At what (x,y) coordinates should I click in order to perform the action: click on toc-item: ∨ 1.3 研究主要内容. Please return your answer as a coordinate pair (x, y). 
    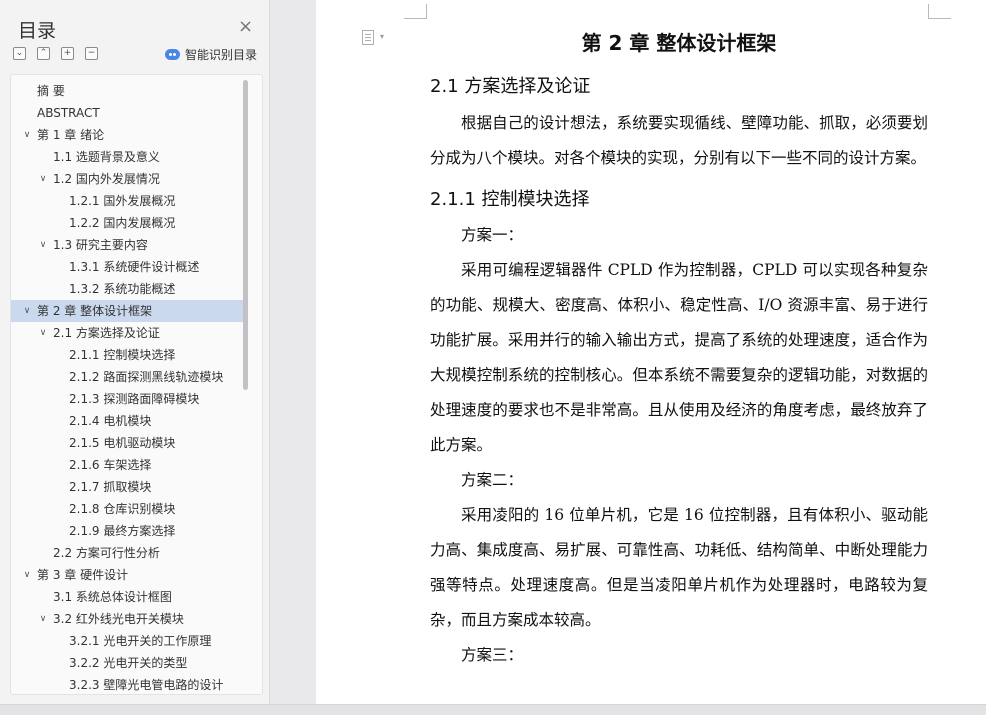
    Looking at the image, I should click on (127, 245).